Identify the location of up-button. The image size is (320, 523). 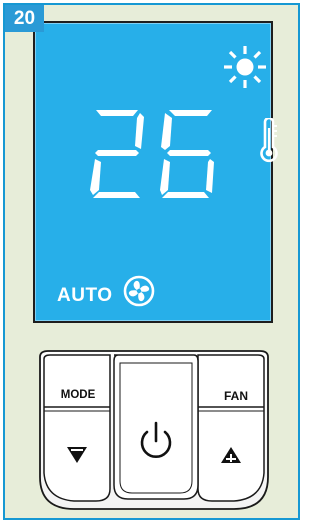
(231, 456).